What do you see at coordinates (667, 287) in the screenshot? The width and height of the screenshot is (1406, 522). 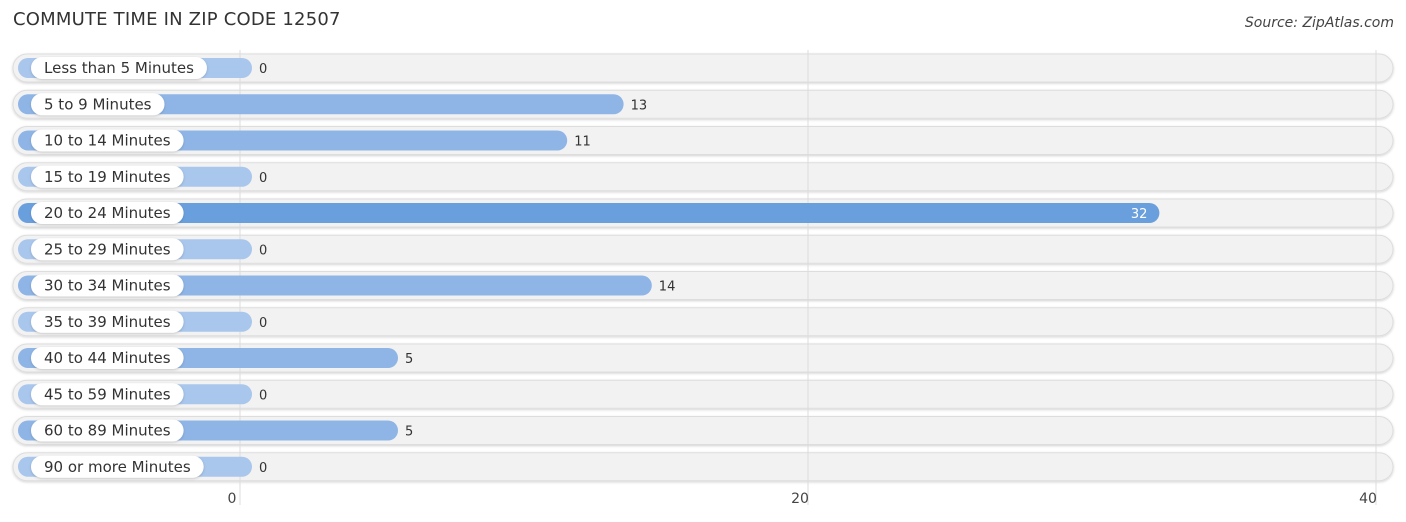 I see `value-label: 14` at bounding box center [667, 287].